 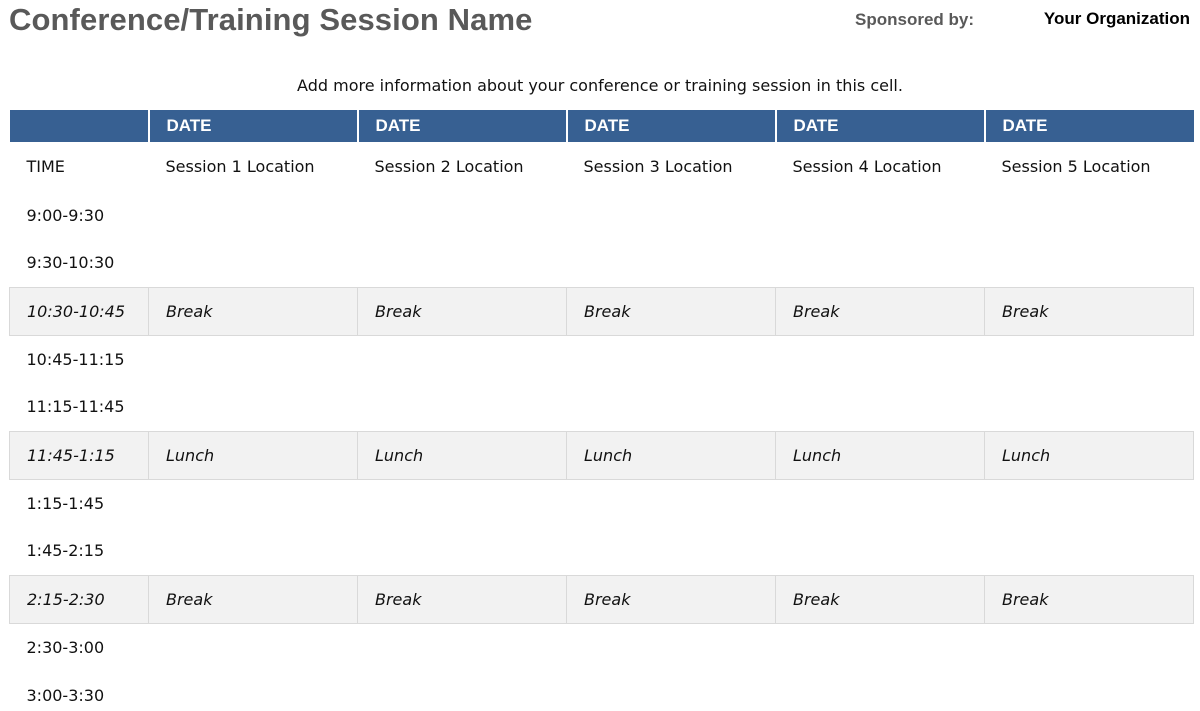 I want to click on time-slot: 2:15-2:30, so click(x=79, y=599).